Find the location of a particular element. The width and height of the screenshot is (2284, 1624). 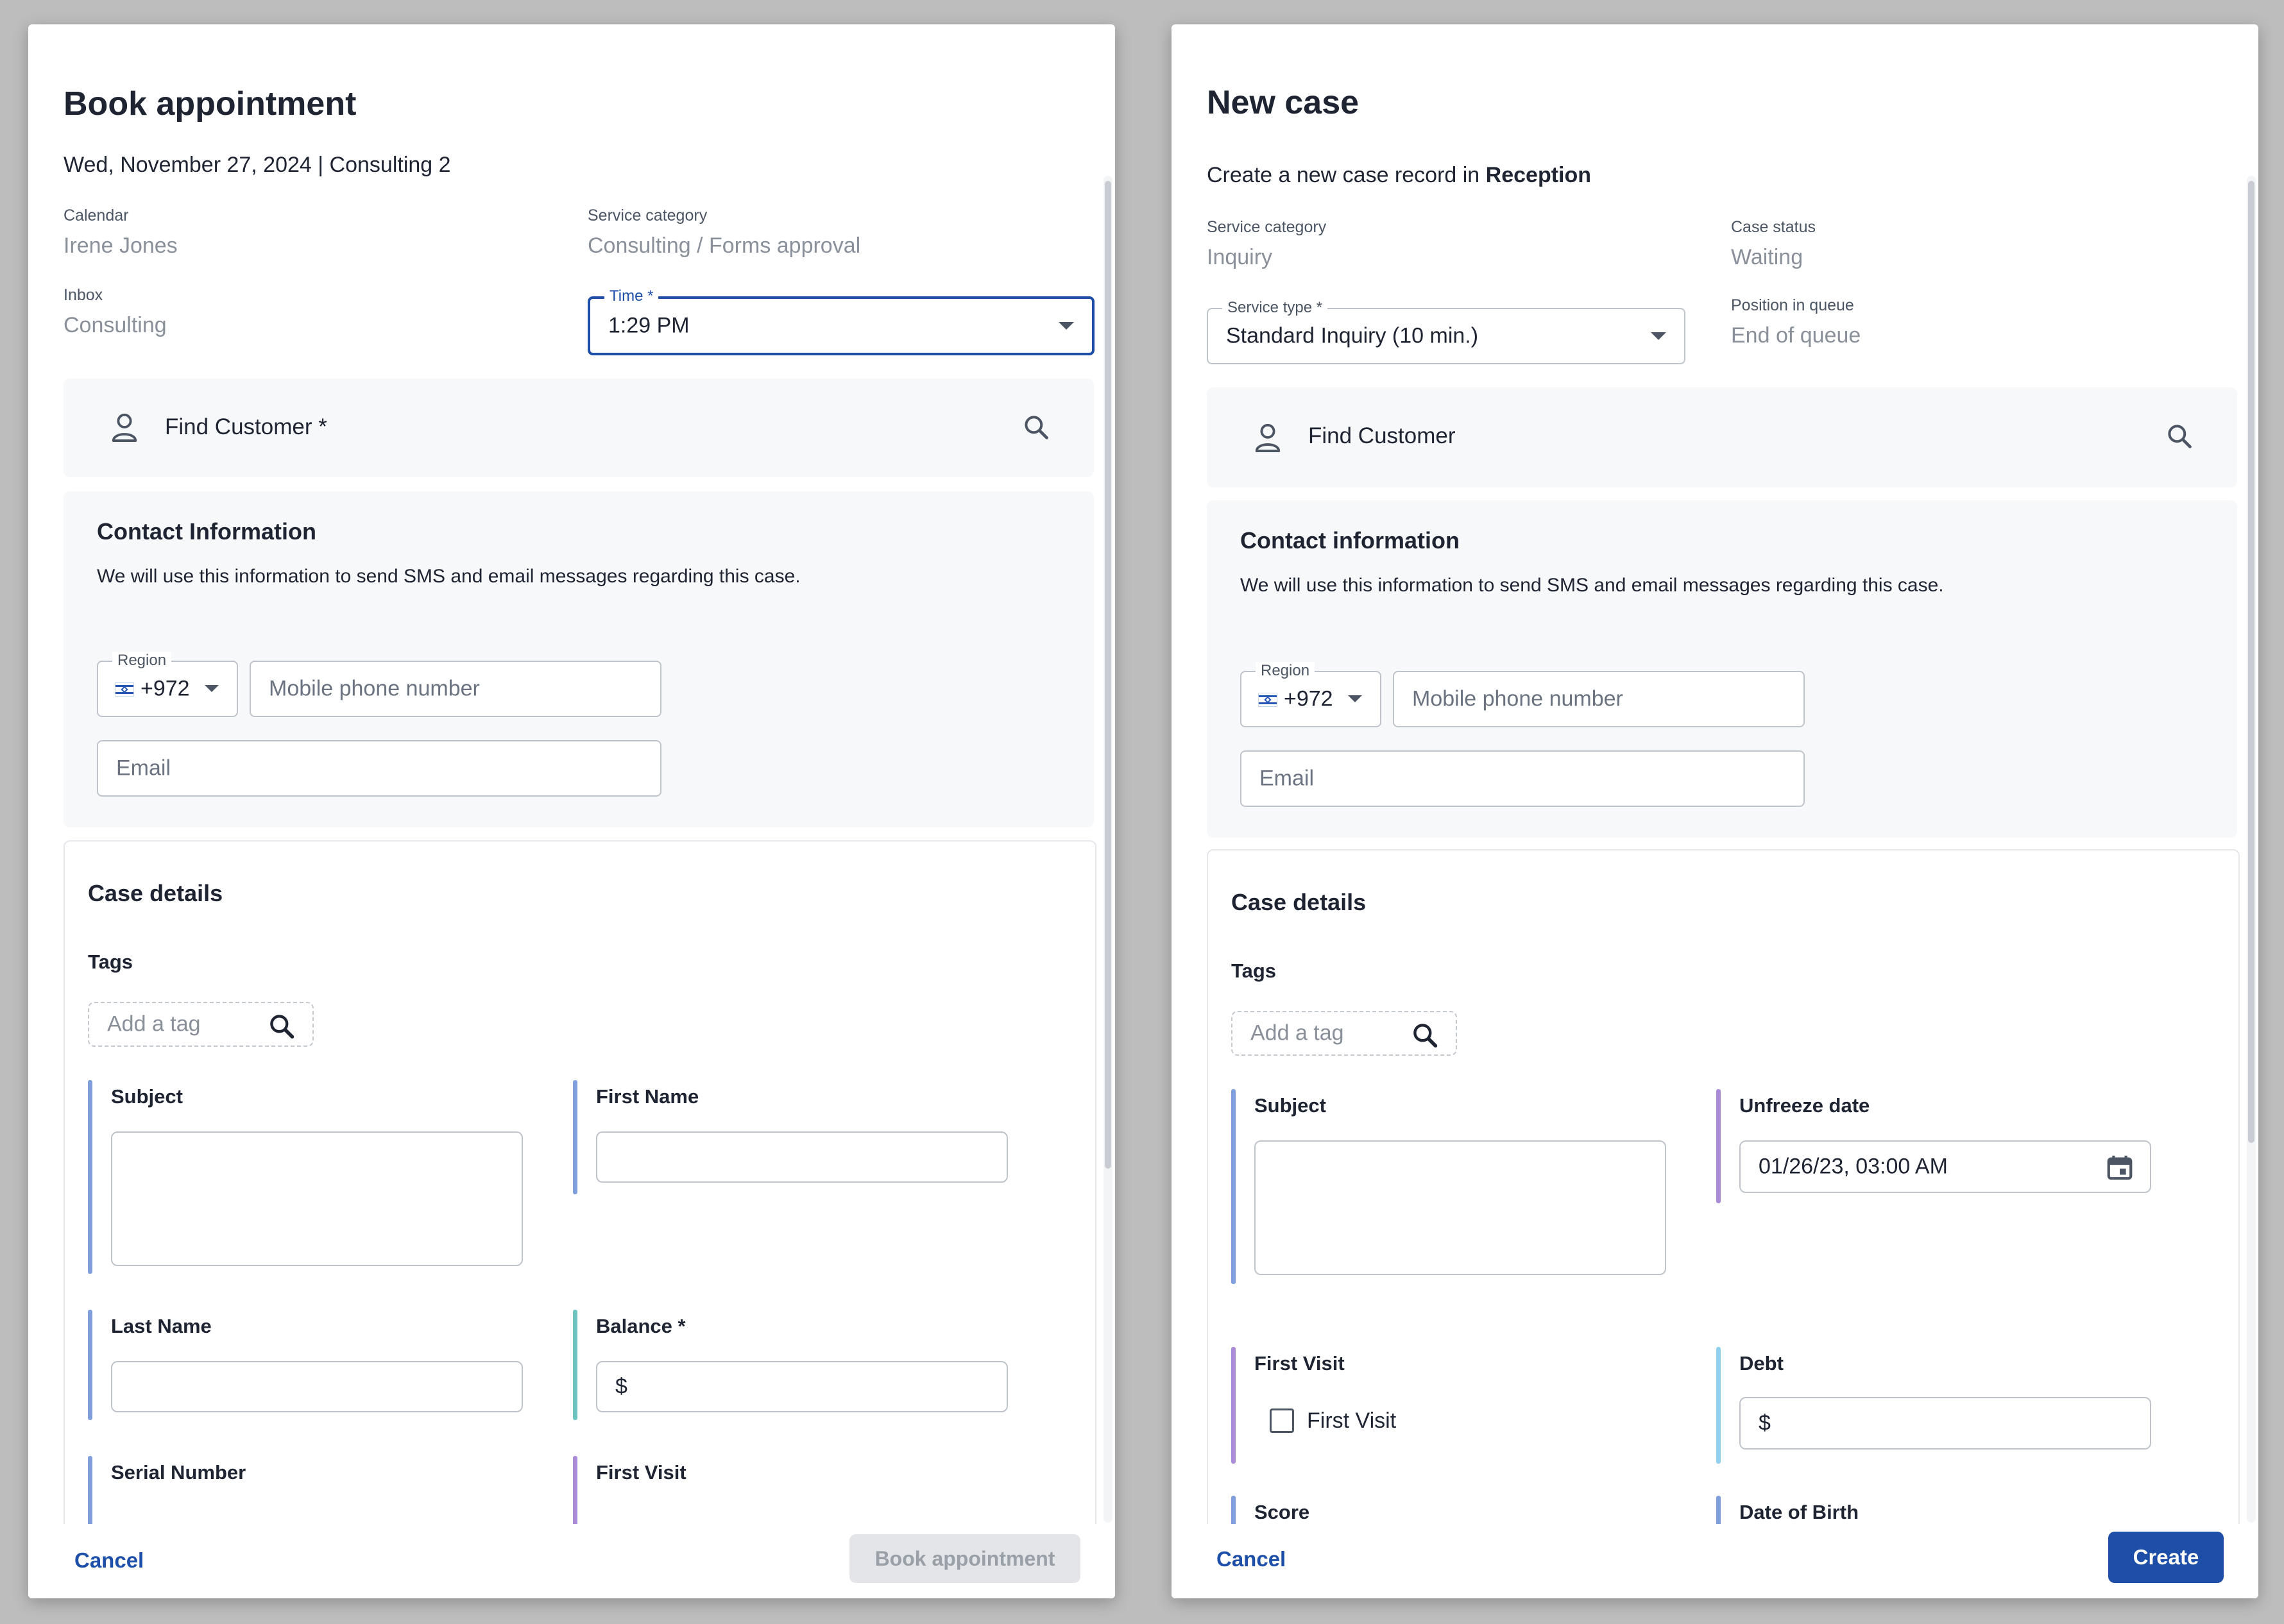

first-name-label: First Name is located at coordinates (647, 1096).